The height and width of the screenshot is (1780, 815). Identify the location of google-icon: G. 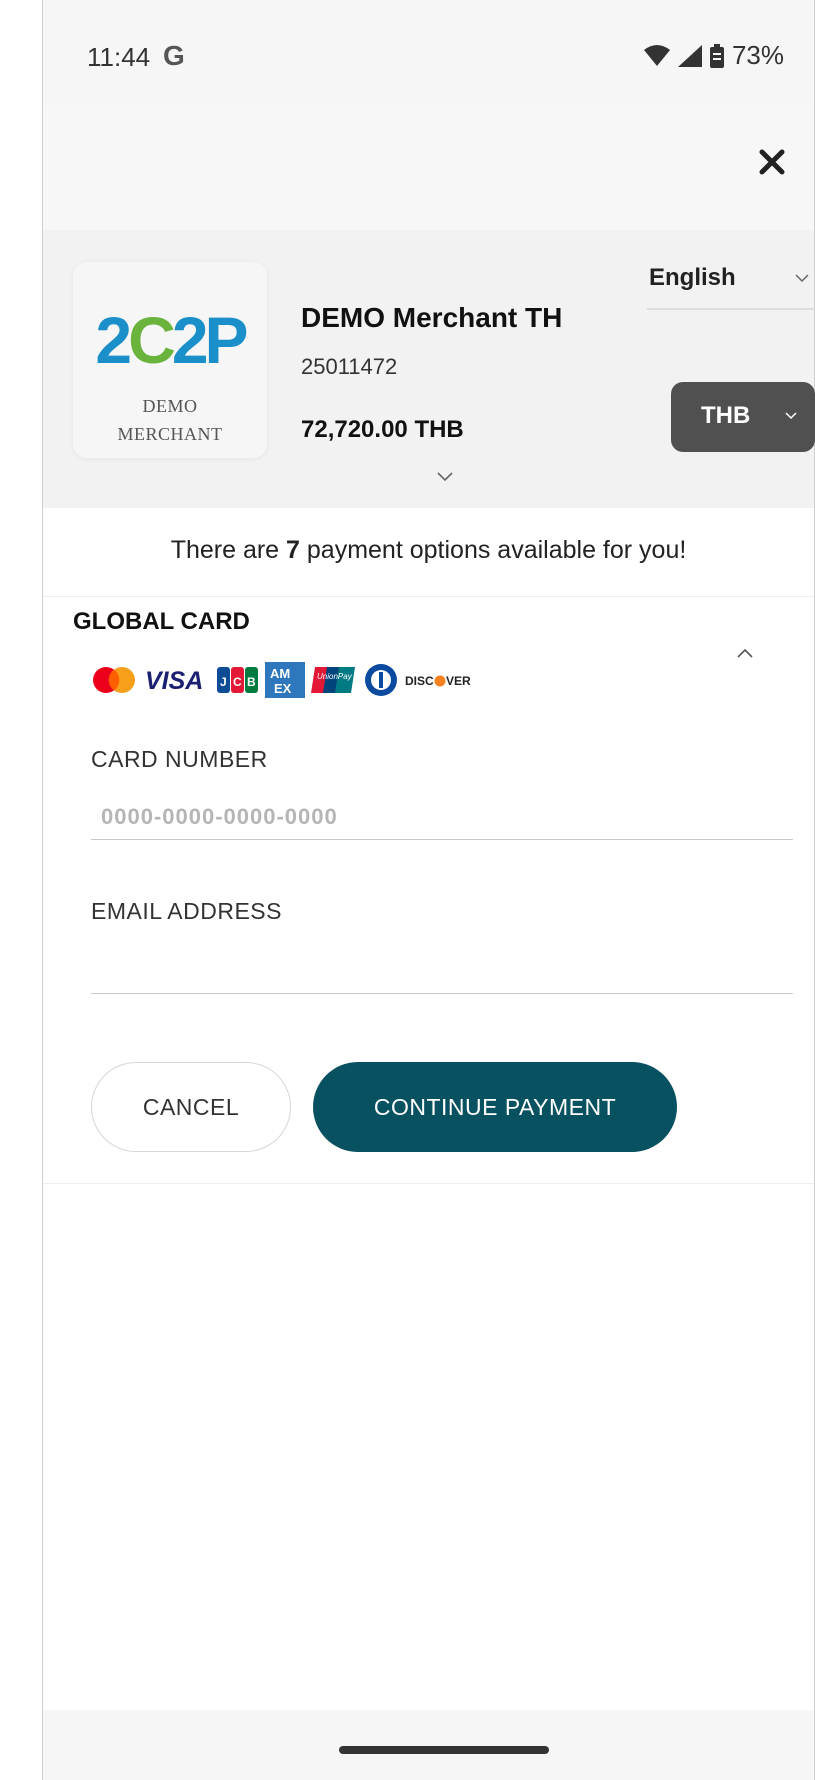
(174, 55).